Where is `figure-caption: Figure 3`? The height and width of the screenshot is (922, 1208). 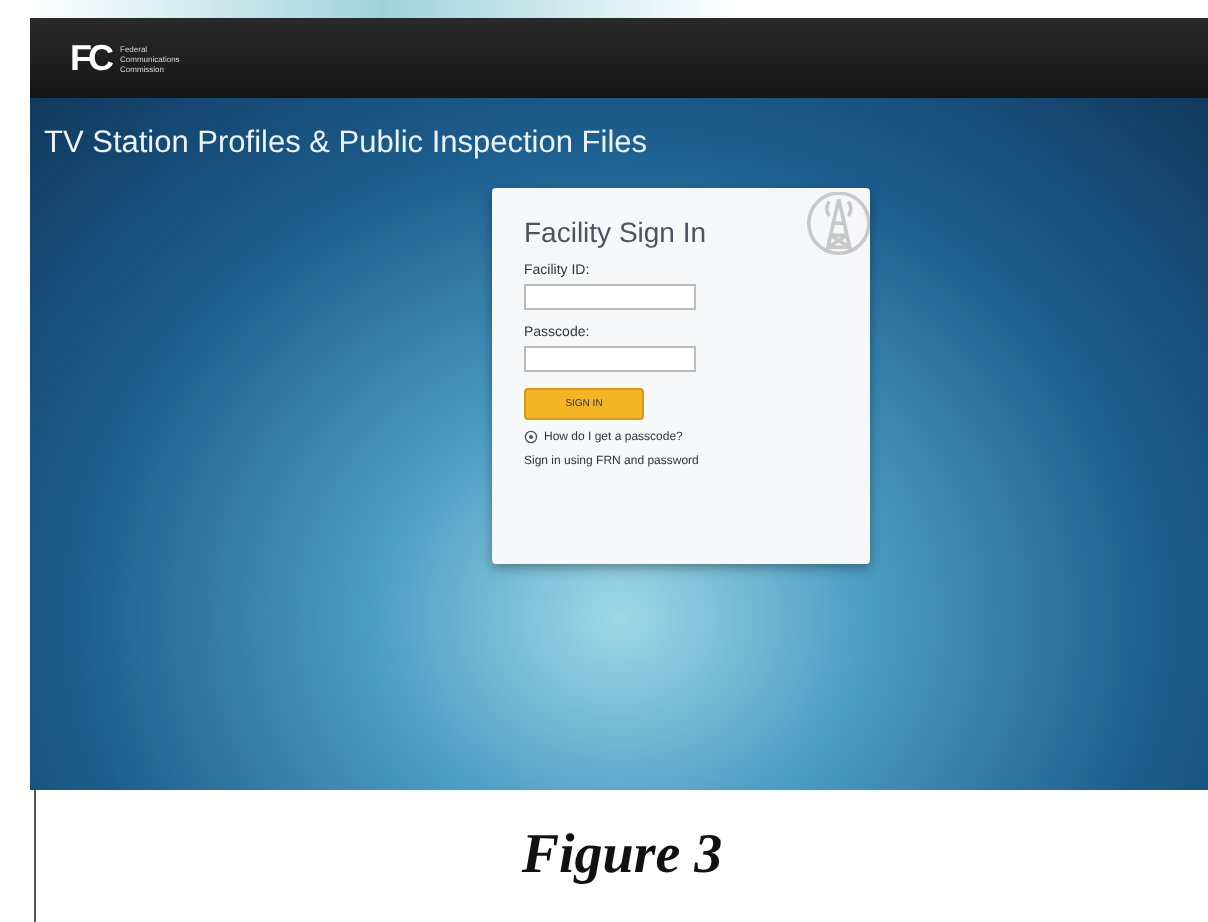
figure-caption: Figure 3 is located at coordinates (622, 856).